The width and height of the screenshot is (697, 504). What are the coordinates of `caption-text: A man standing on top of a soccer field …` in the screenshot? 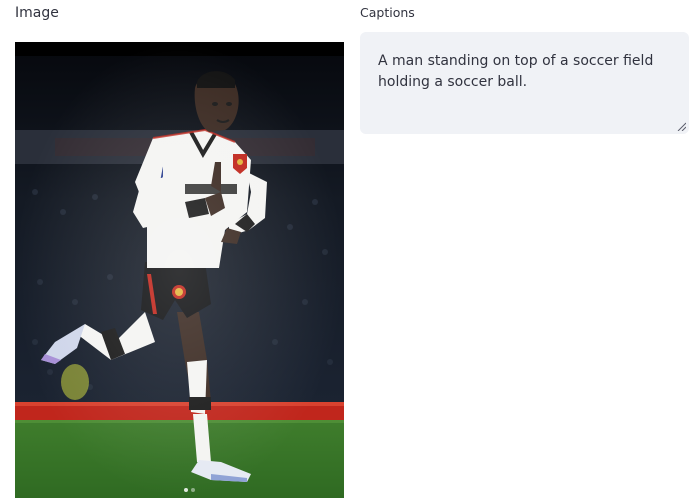 It's located at (515, 71).